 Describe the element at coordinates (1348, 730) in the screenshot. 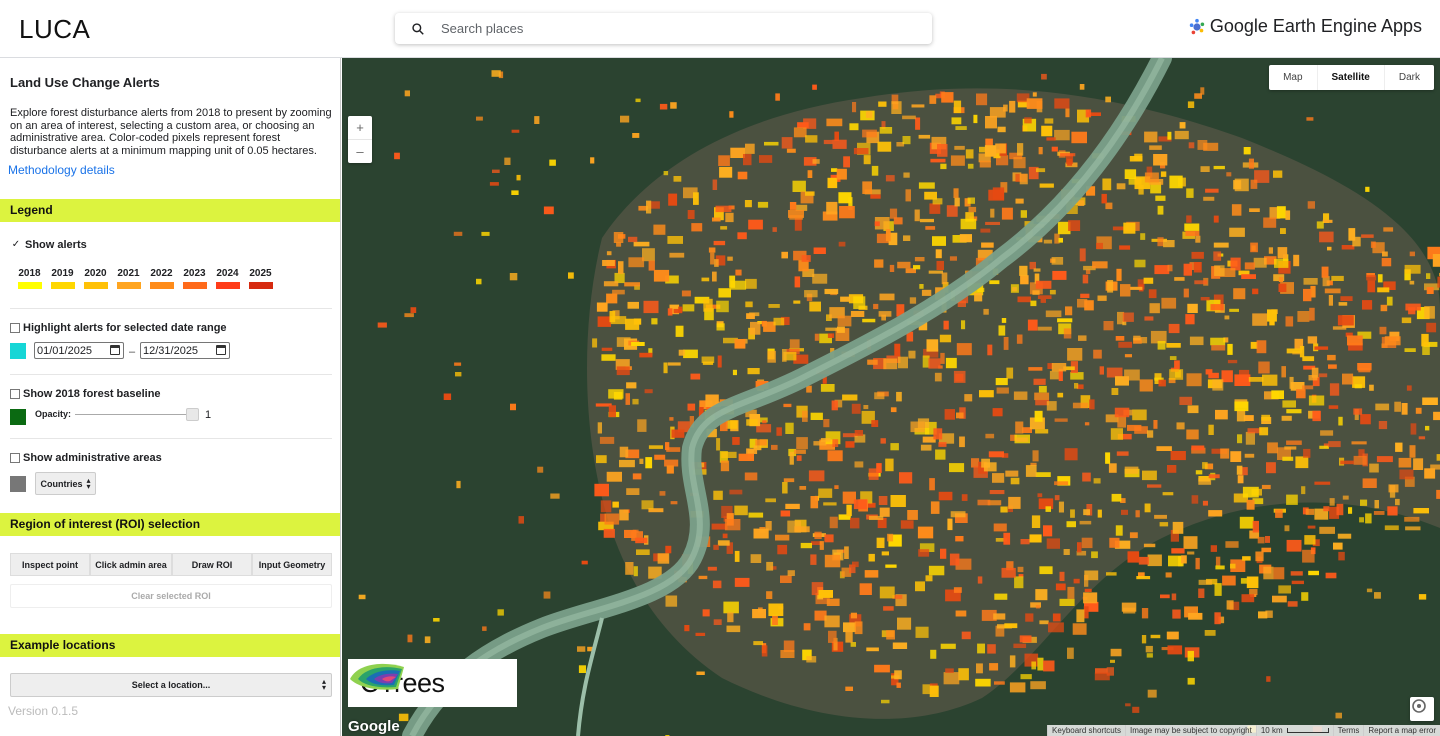

I see `terms-link: Terms` at that location.